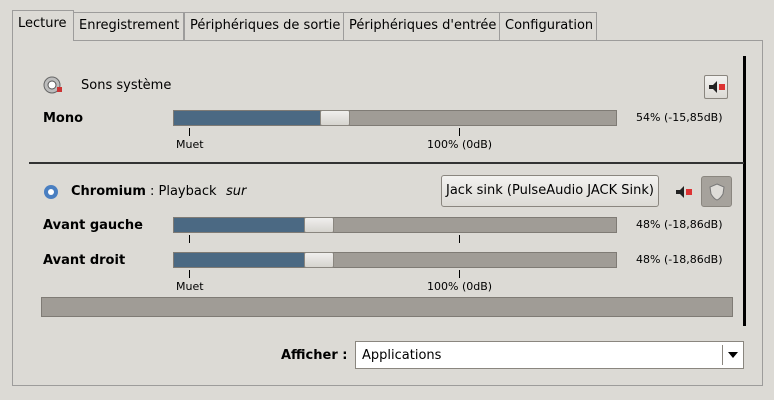  I want to click on volume-value-front-right: 48% (-18,86dB), so click(679, 259).